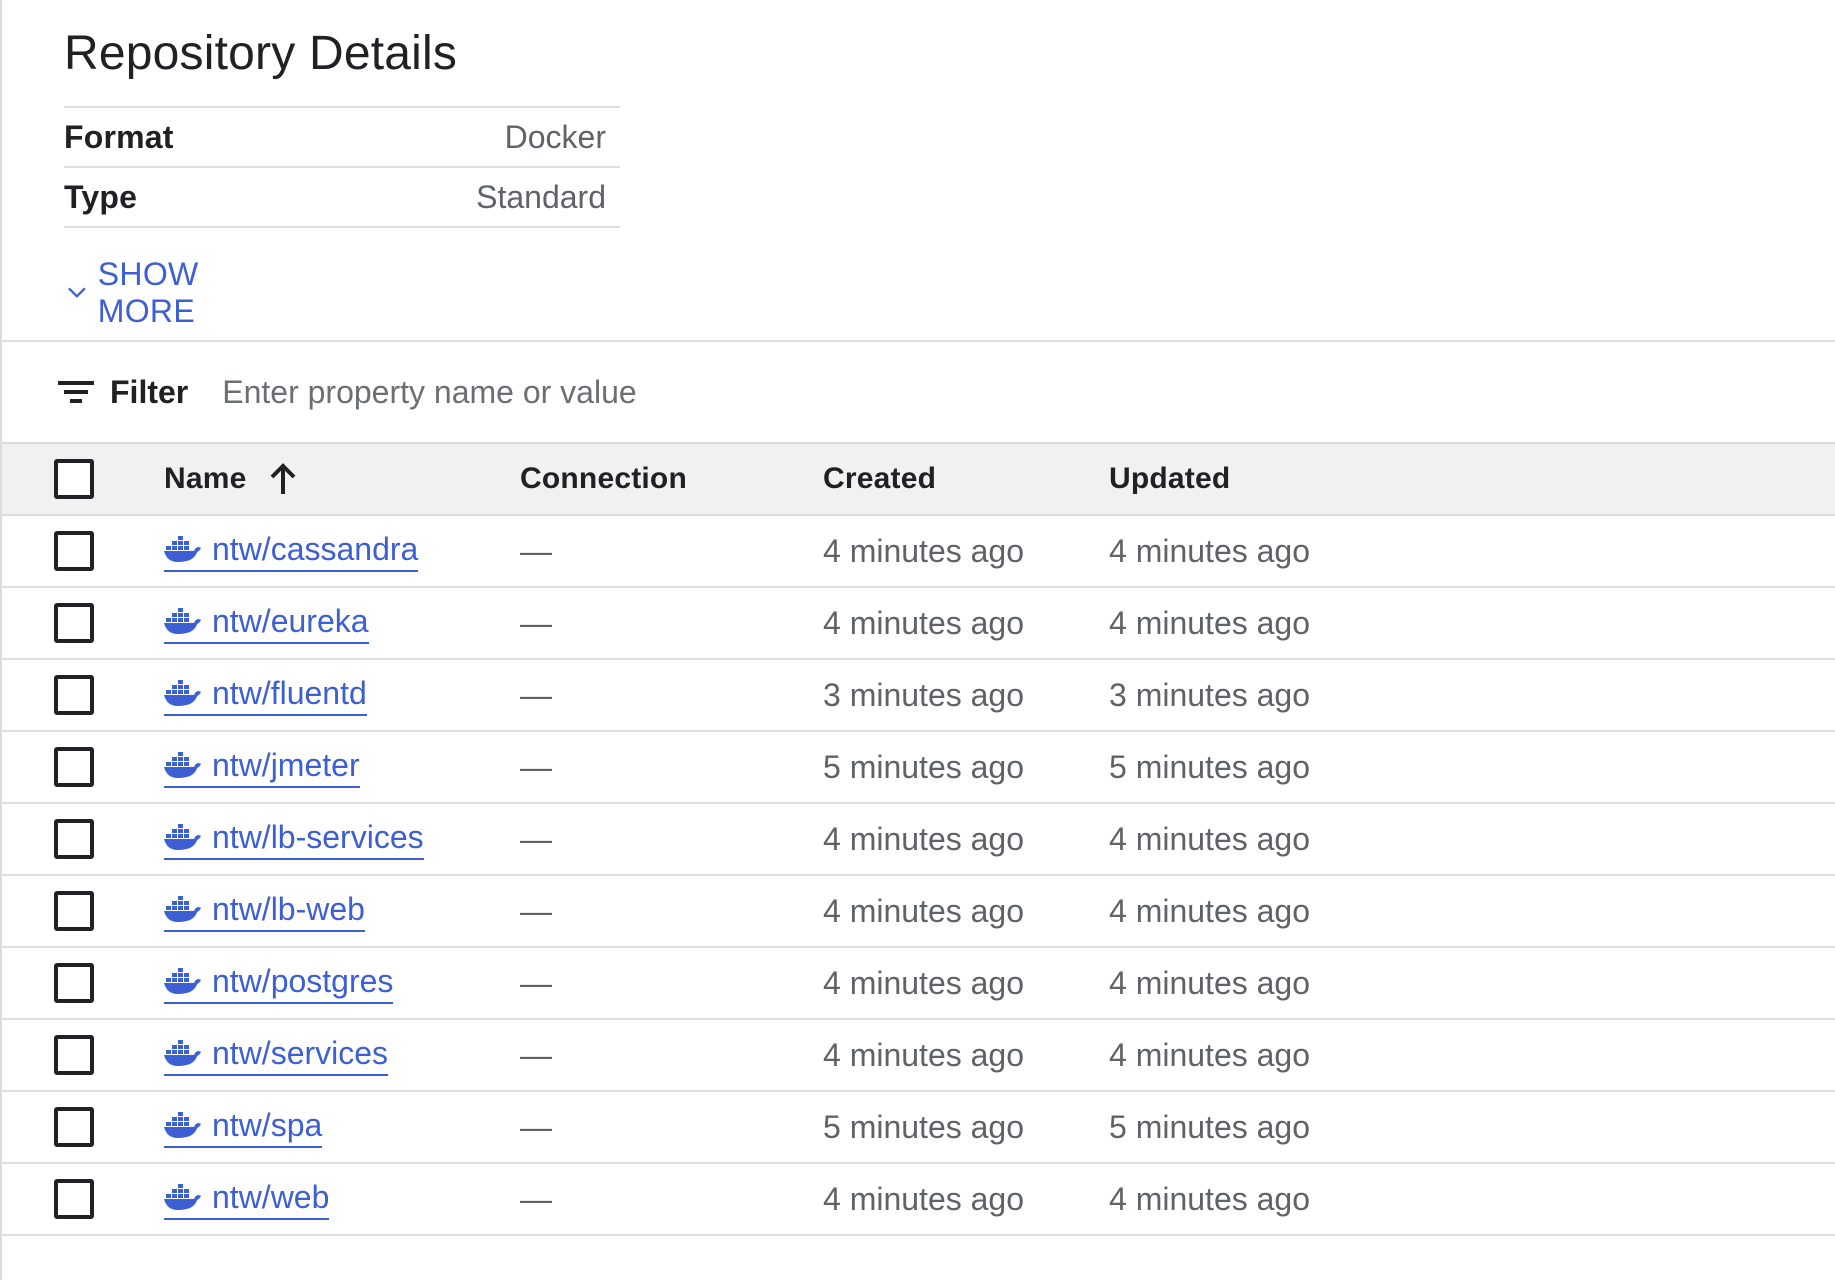  Describe the element at coordinates (289, 692) in the screenshot. I see `repository-name: ntw/fluentd` at that location.